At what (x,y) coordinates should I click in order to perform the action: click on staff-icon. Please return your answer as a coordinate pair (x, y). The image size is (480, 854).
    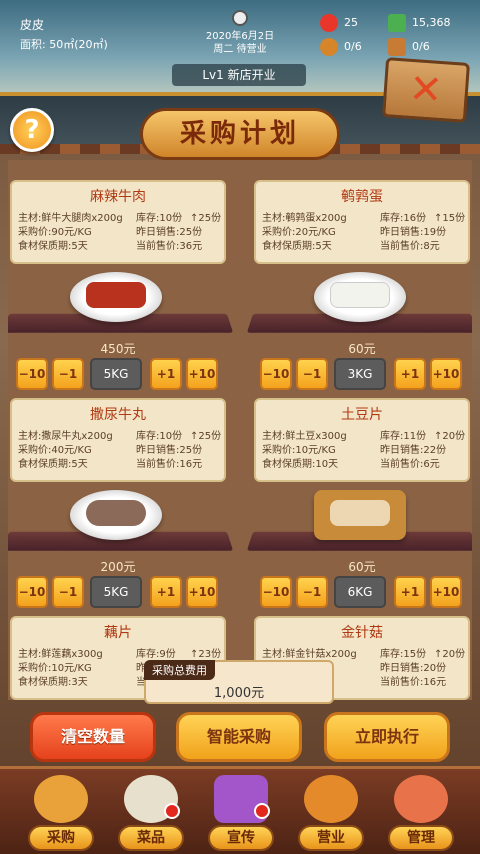
    Looking at the image, I should click on (421, 799).